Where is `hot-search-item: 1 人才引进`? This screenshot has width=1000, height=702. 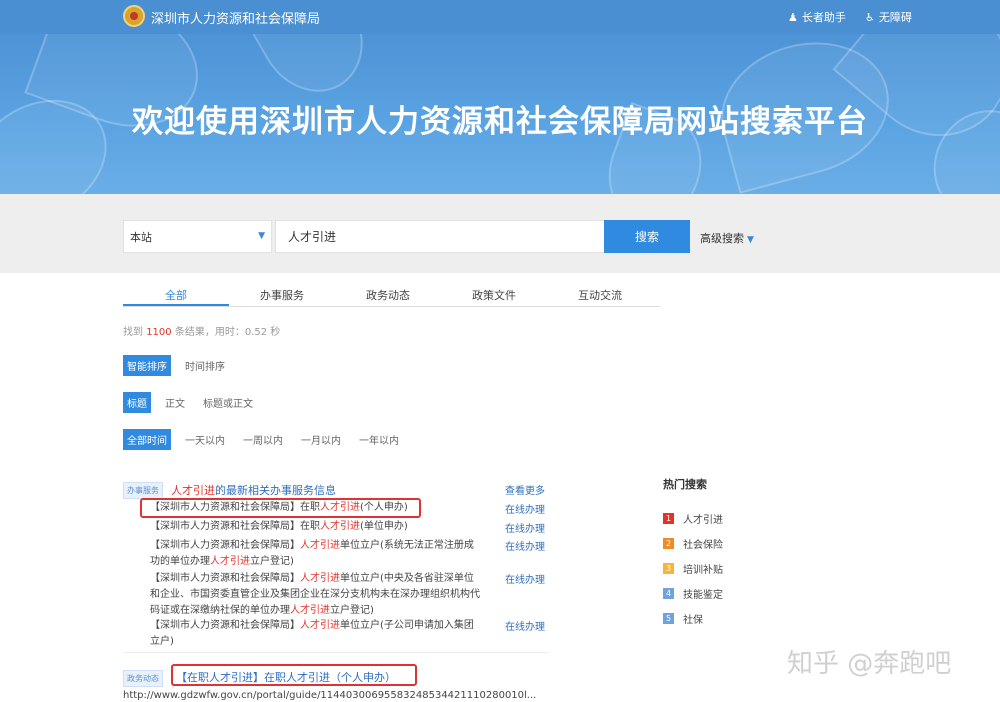 hot-search-item: 1 人才引进 is located at coordinates (763, 518).